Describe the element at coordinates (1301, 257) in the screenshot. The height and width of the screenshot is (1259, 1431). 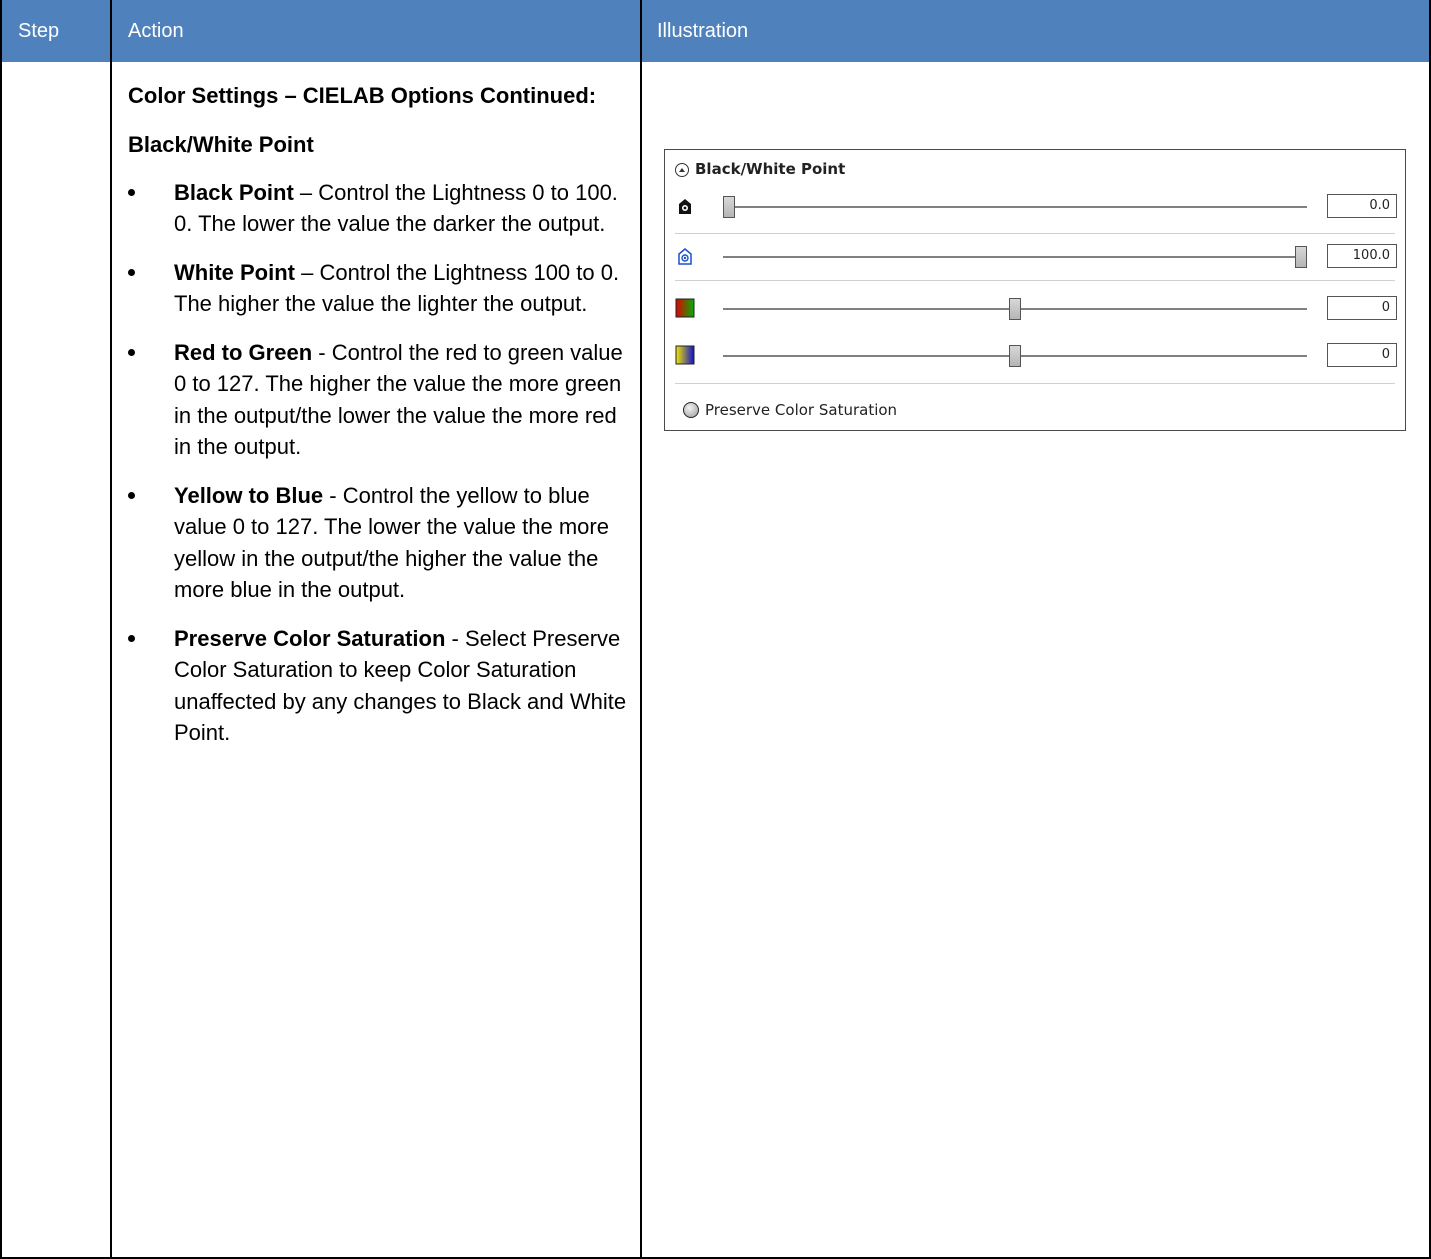
I see `white-point-slider-thumb` at that location.